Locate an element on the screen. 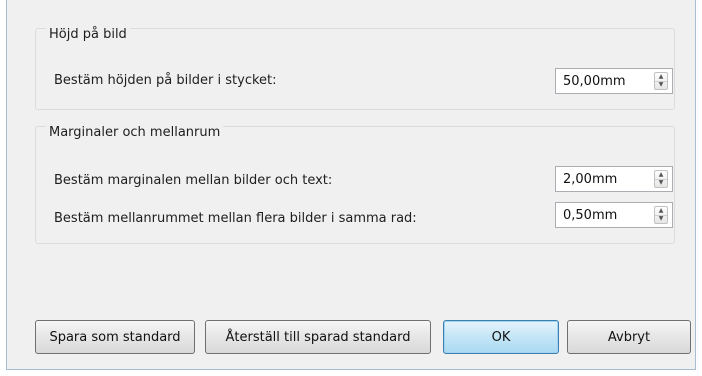  image-height-group-title: Höjd på bild is located at coordinates (88, 34).